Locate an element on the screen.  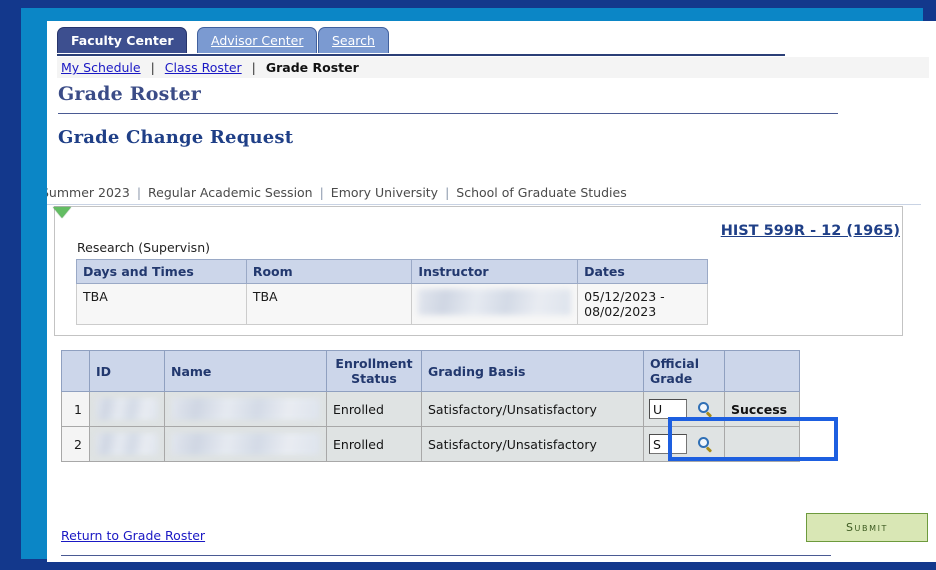
table-row: 2 Enrolled Satisfactory/Unsatisfactory is located at coordinates (430, 444).